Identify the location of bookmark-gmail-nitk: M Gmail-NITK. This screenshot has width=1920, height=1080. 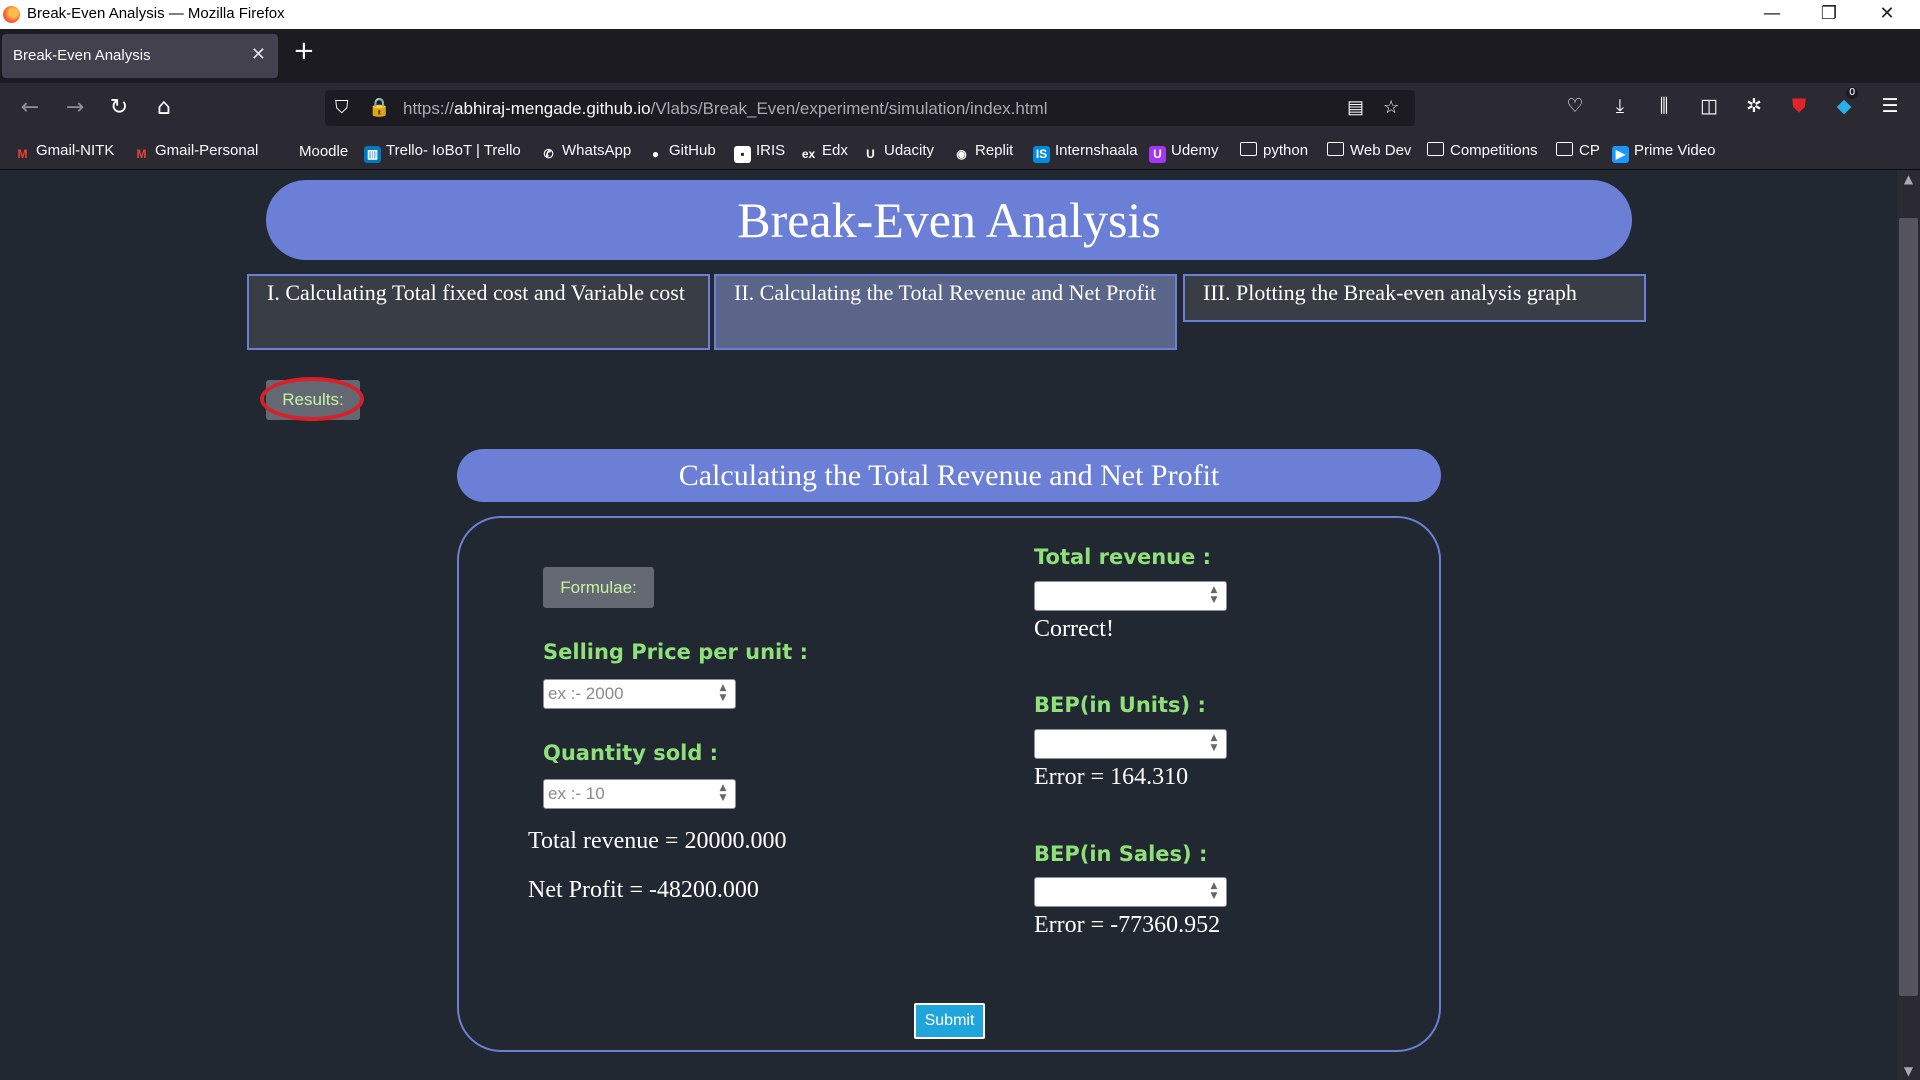
(64, 152).